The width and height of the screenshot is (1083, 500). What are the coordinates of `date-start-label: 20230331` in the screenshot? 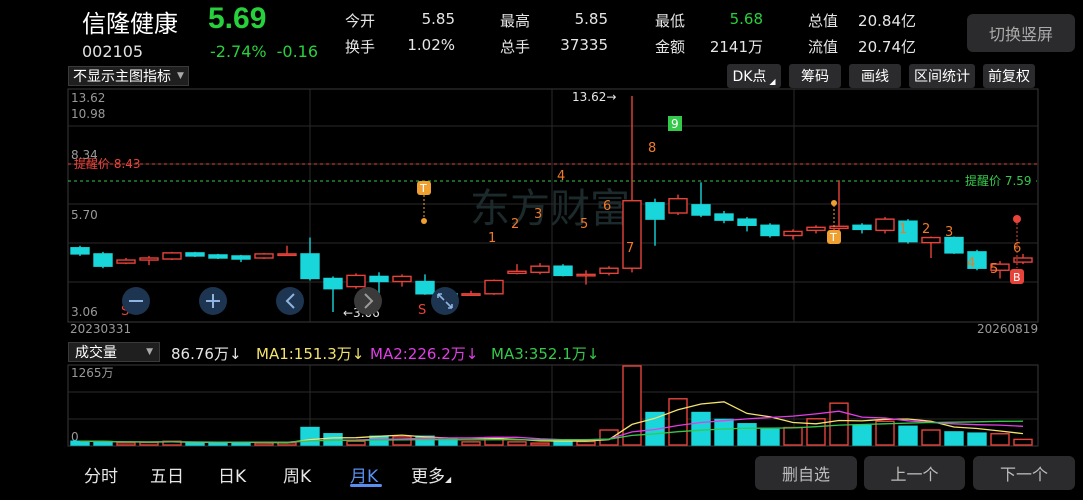 It's located at (100, 329).